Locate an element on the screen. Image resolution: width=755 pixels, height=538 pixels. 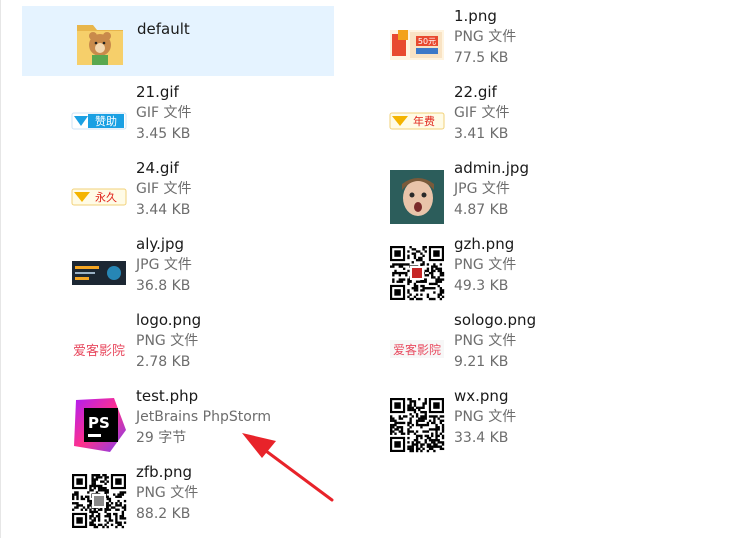
sponsor-badge-thumbnail: 赞助 is located at coordinates (99, 121).